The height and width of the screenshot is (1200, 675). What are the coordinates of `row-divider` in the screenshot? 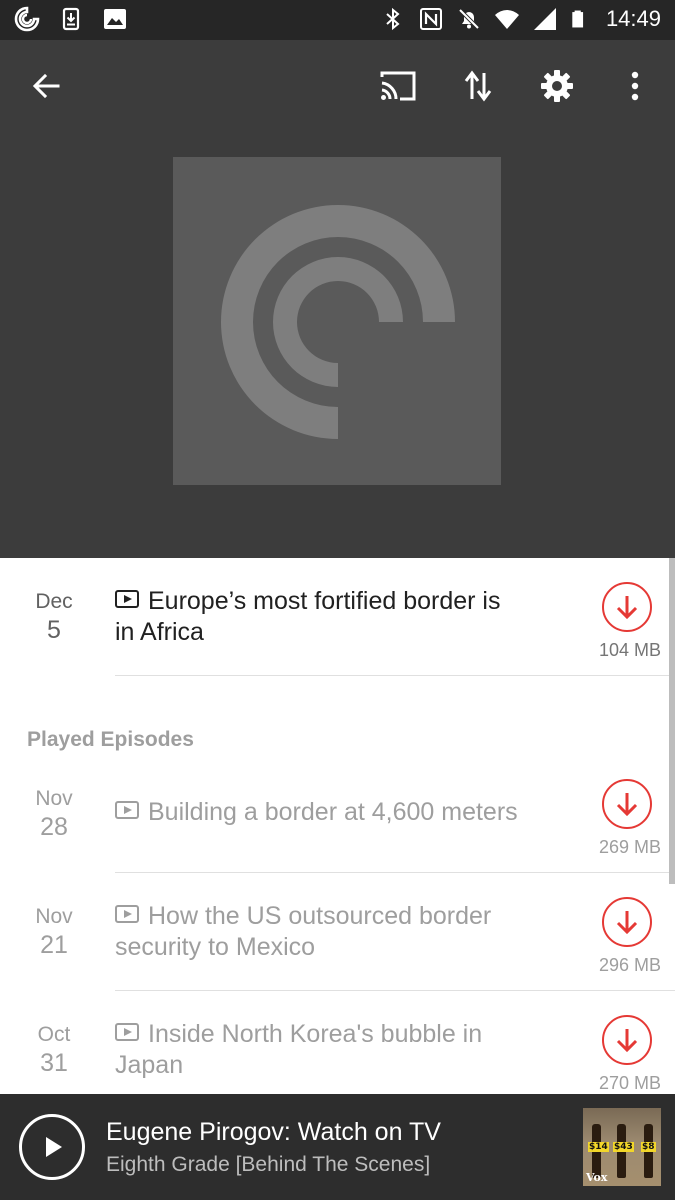 It's located at (395, 675).